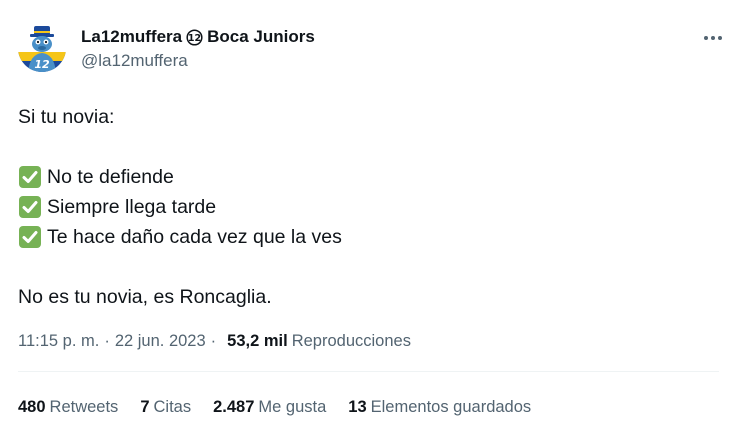  I want to click on views-label: Reproducciones, so click(351, 340).